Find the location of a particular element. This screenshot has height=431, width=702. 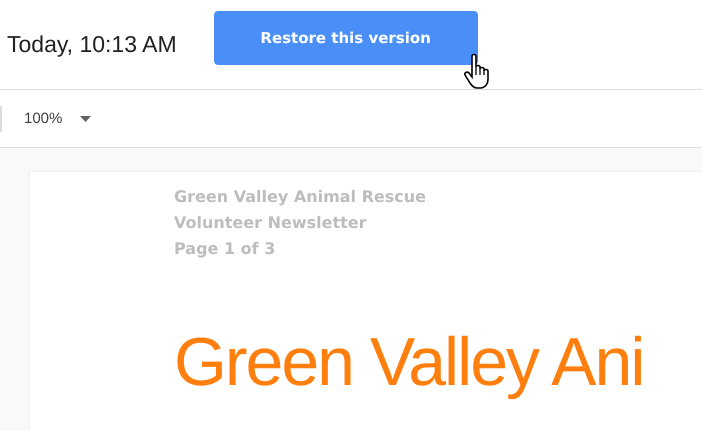

version-timestamp: Today, 10:13 AM is located at coordinates (92, 44).